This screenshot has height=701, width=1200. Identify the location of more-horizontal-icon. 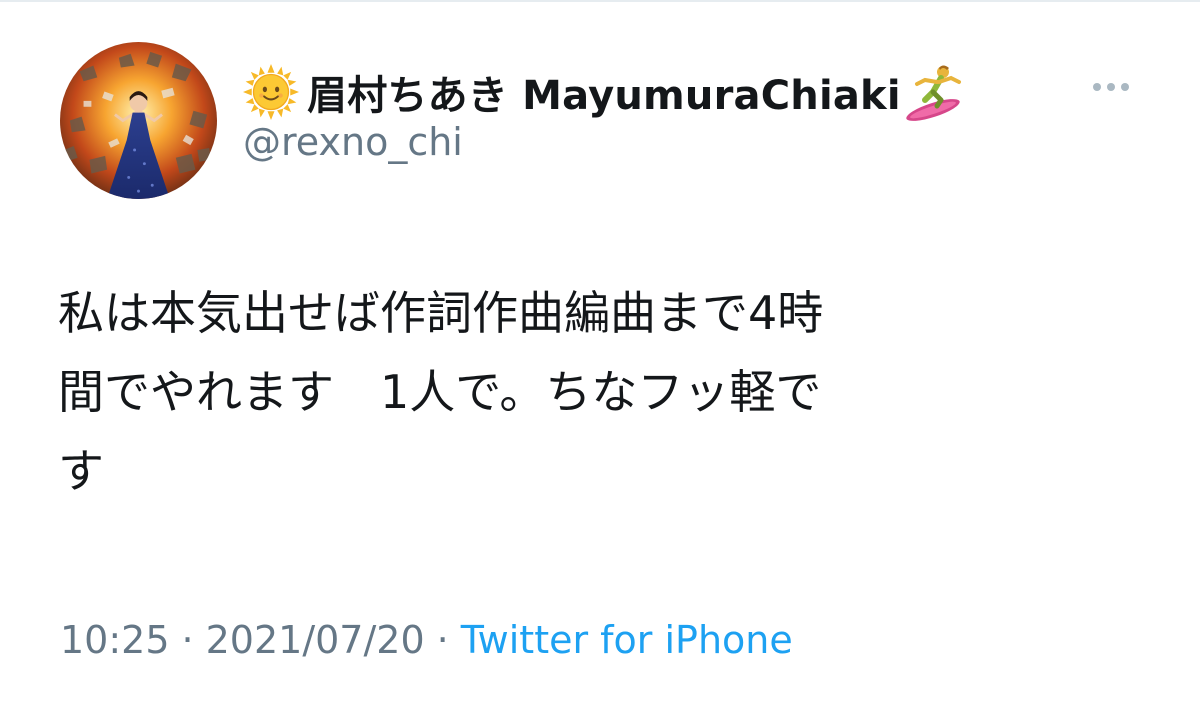
(1111, 87).